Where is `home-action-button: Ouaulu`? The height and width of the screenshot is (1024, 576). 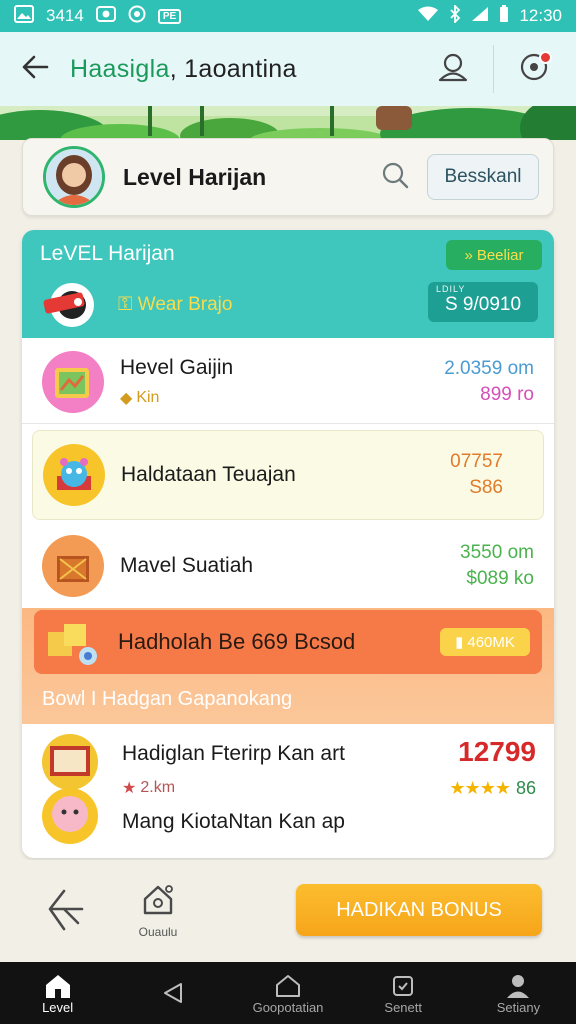 home-action-button: Ouaulu is located at coordinates (158, 913).